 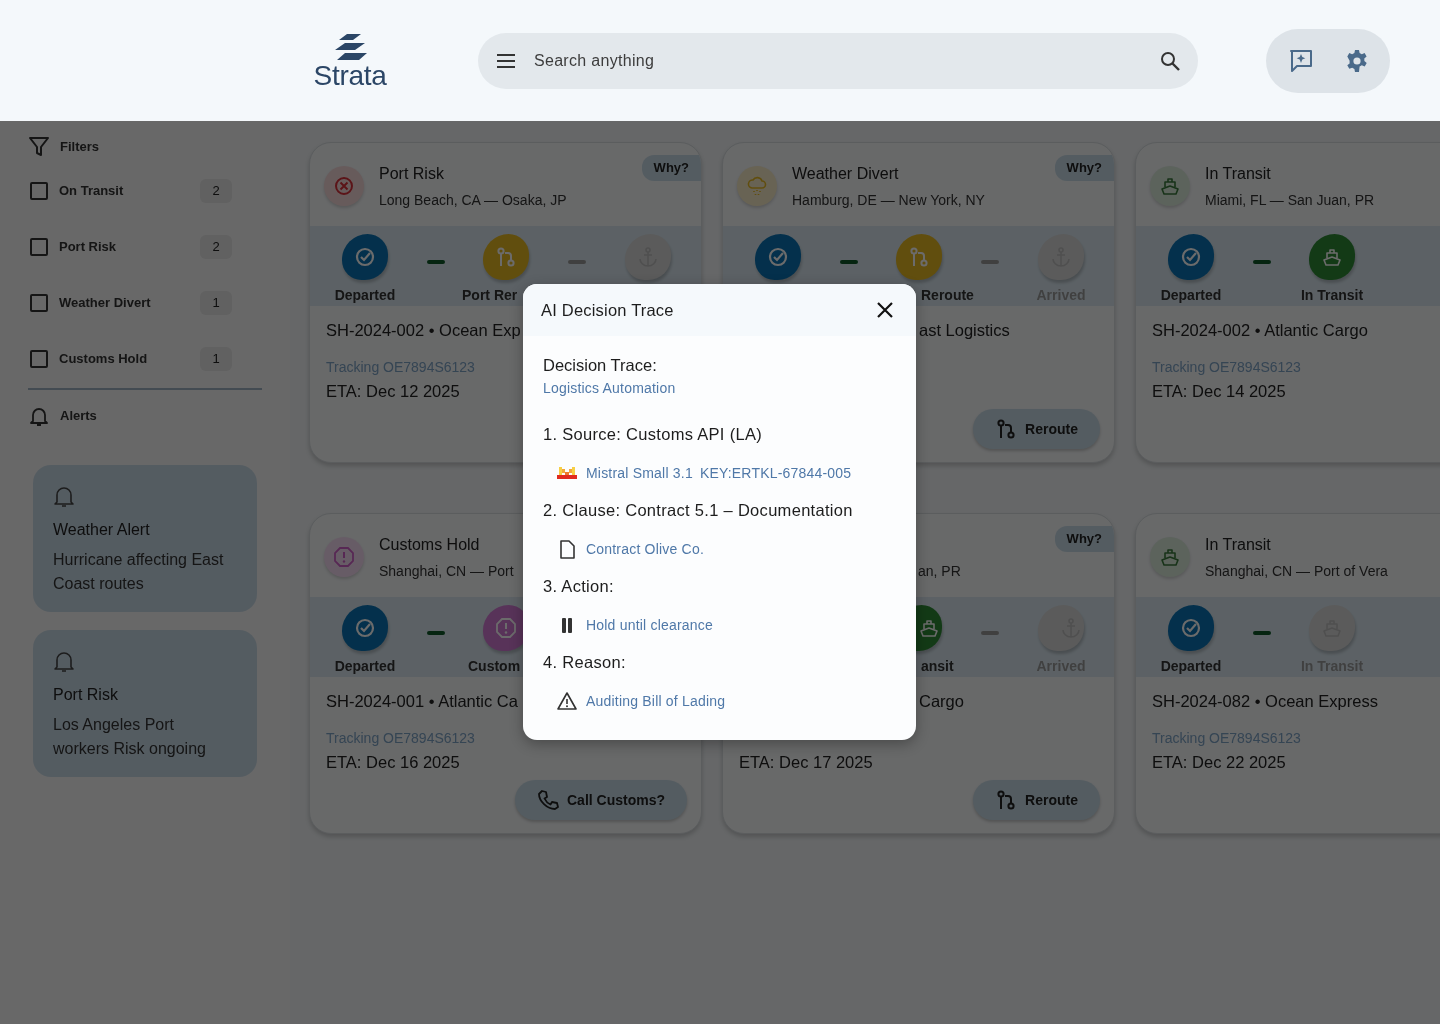 What do you see at coordinates (1260, 330) in the screenshot?
I see `shipment-name: SH-2024-002 • Atlantic Cargo` at bounding box center [1260, 330].